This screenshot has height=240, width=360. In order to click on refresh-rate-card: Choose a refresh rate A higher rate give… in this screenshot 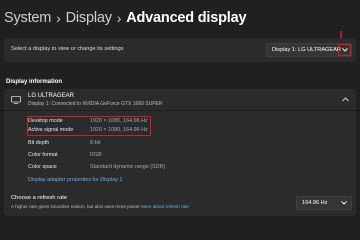, I will do `click(180, 203)`.